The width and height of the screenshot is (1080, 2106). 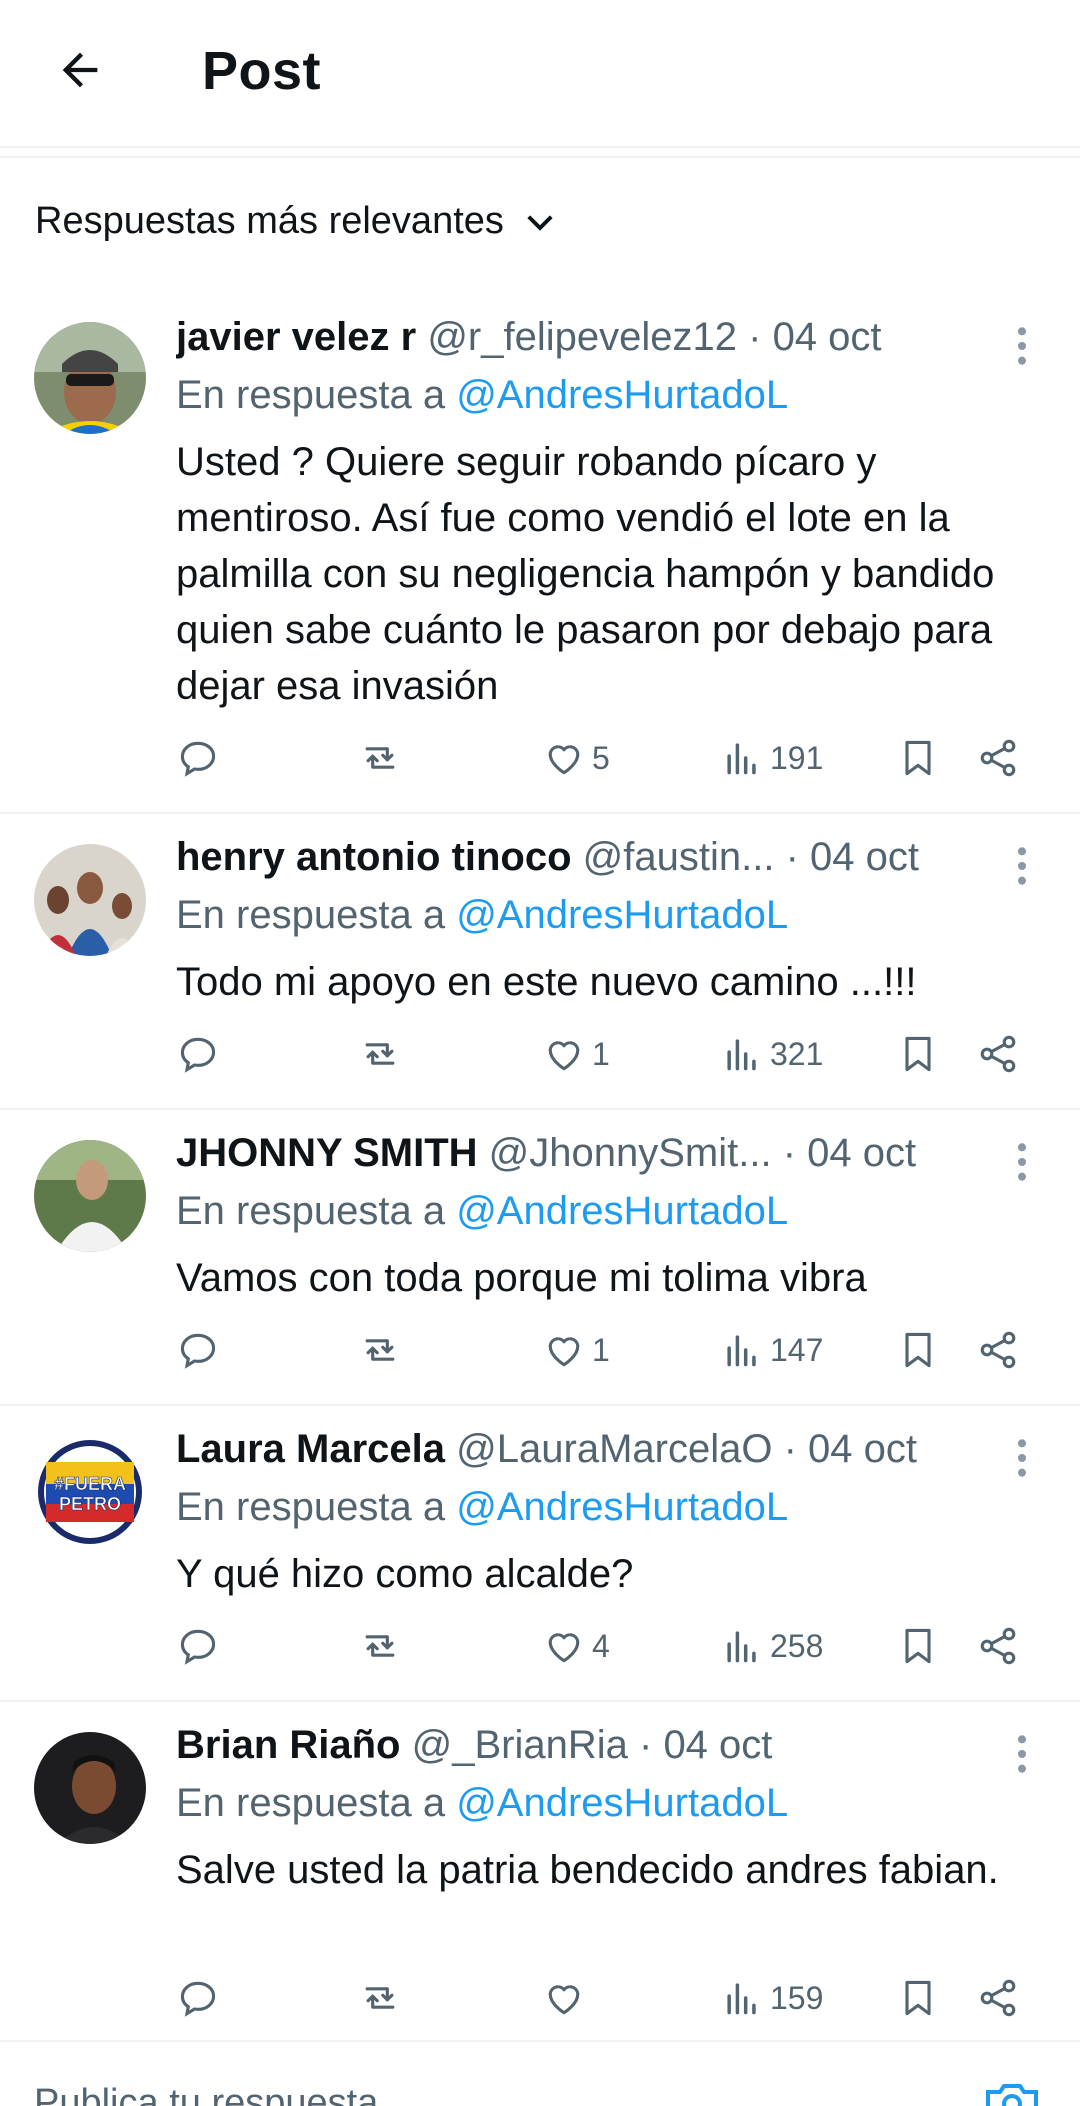 I want to click on views-icon, so click(x=741, y=1999).